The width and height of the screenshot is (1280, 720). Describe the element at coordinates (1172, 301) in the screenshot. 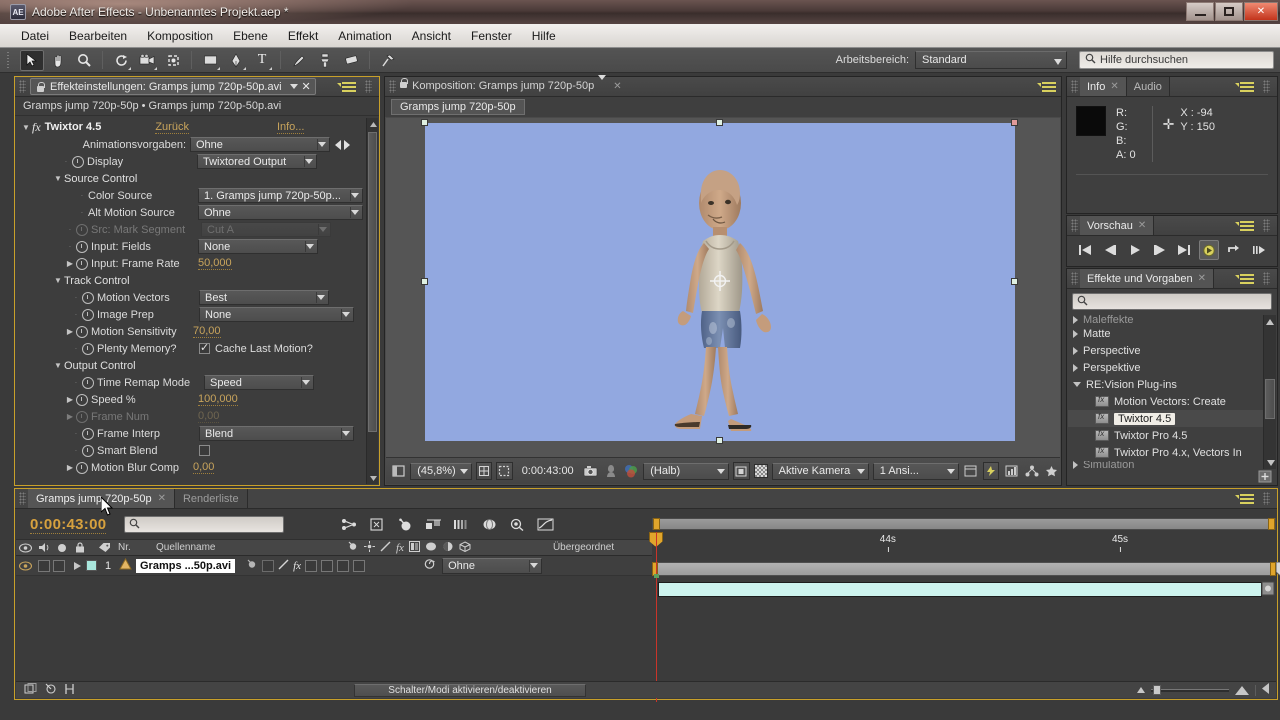

I see `effects-search-input` at that location.